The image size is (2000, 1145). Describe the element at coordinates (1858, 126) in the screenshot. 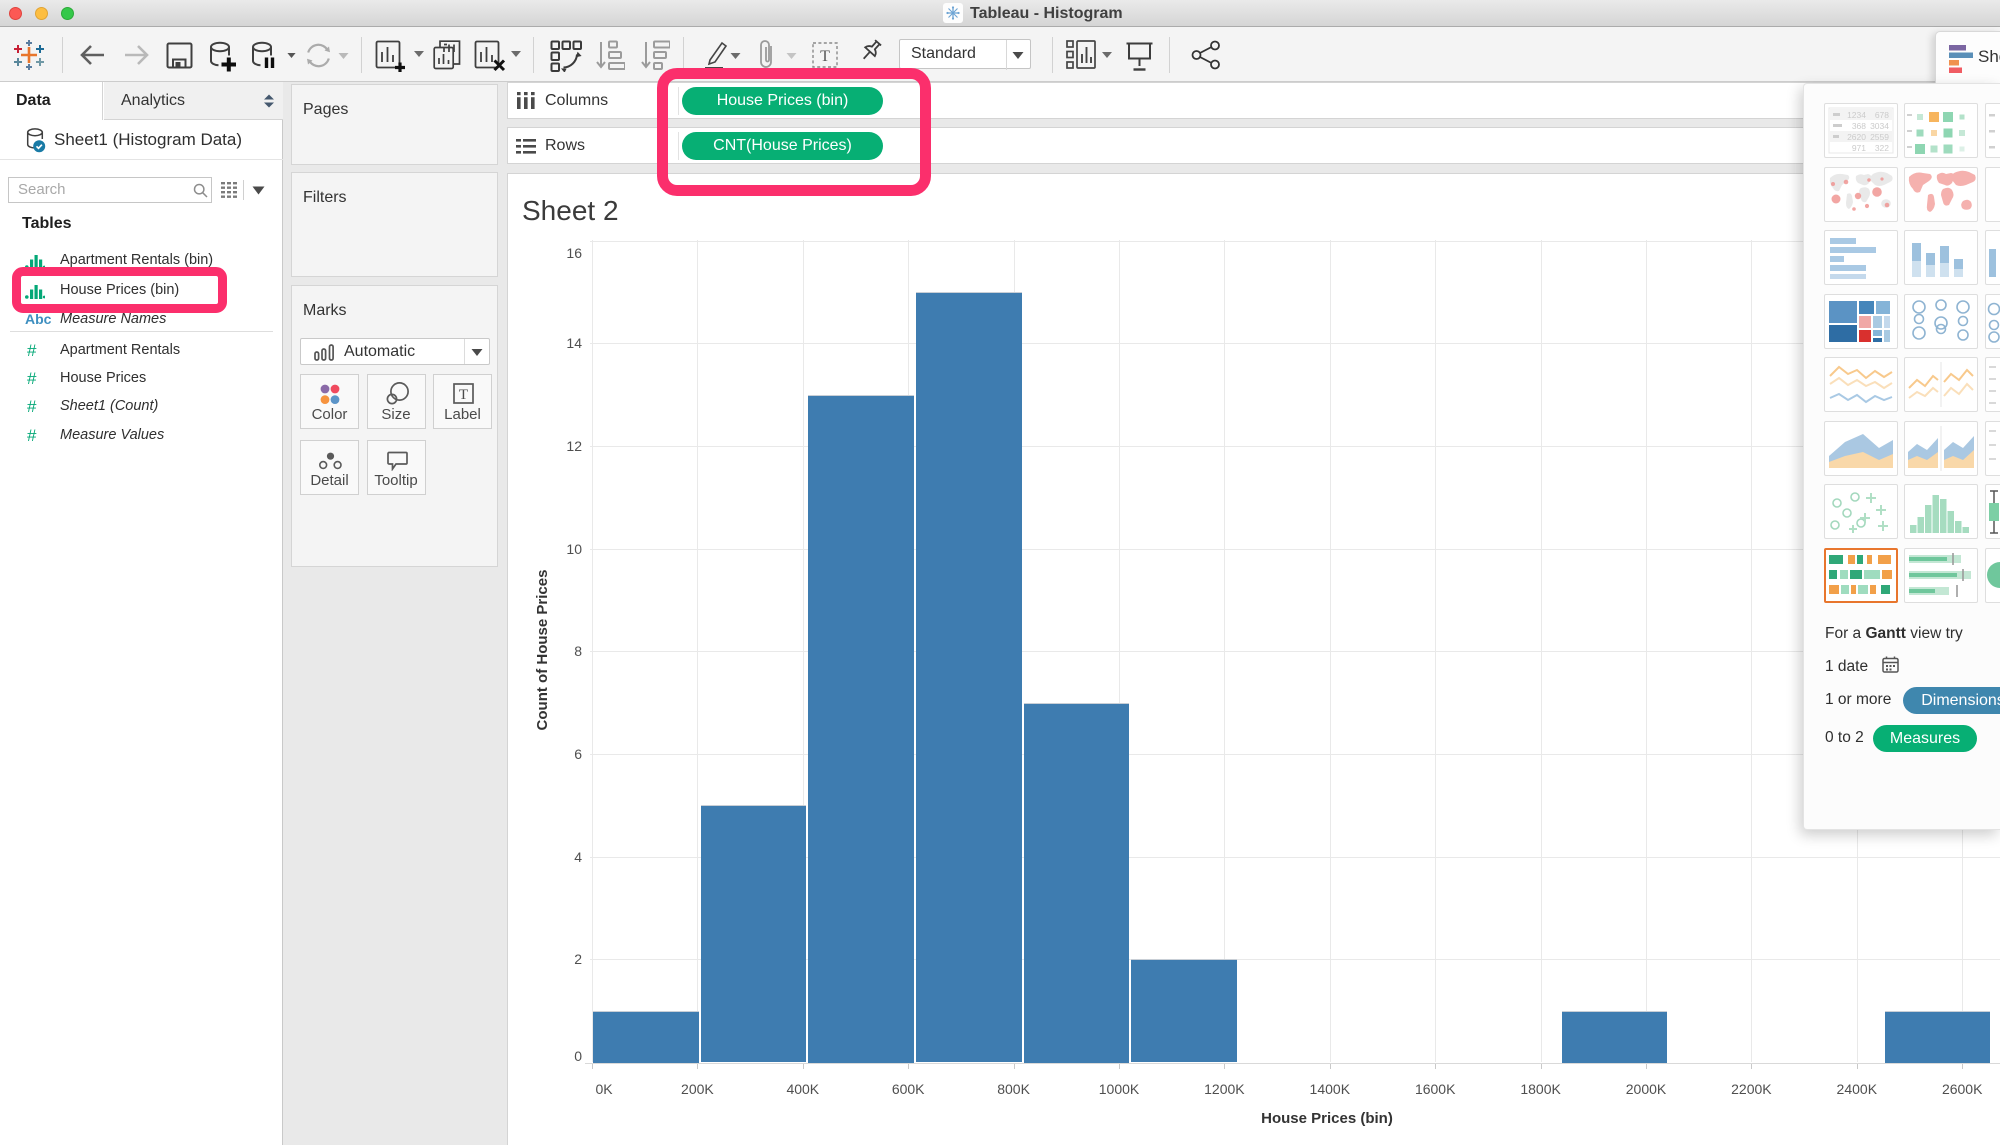

I see `svg-text: 368` at that location.